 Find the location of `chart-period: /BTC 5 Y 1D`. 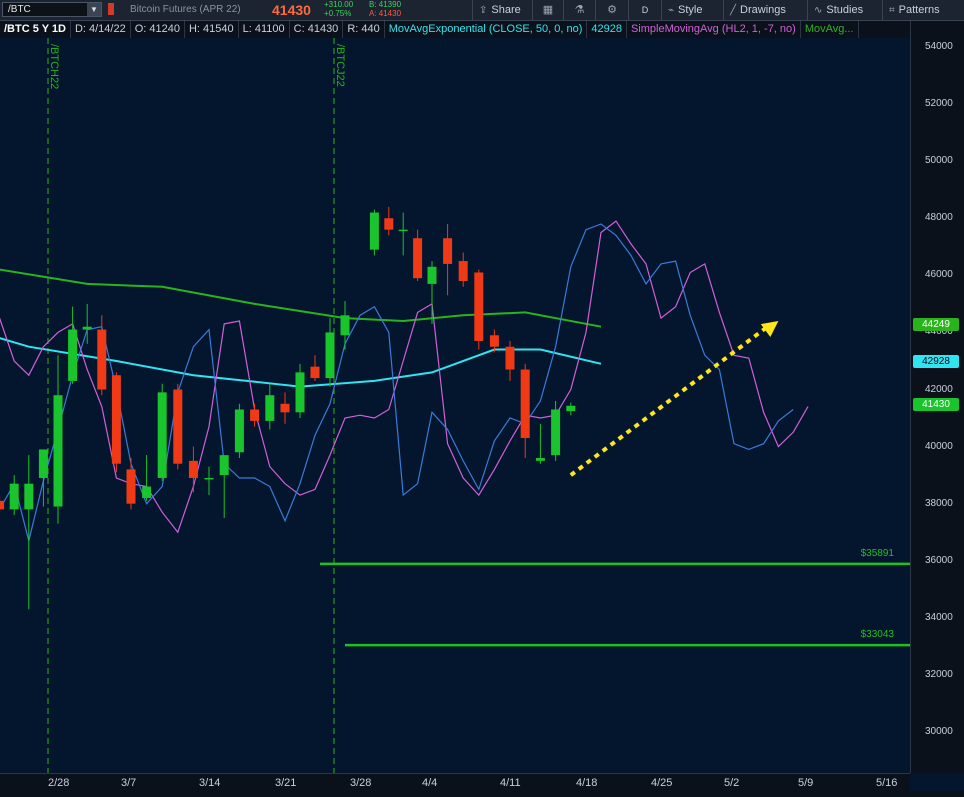

chart-period: /BTC 5 Y 1D is located at coordinates (35, 29).